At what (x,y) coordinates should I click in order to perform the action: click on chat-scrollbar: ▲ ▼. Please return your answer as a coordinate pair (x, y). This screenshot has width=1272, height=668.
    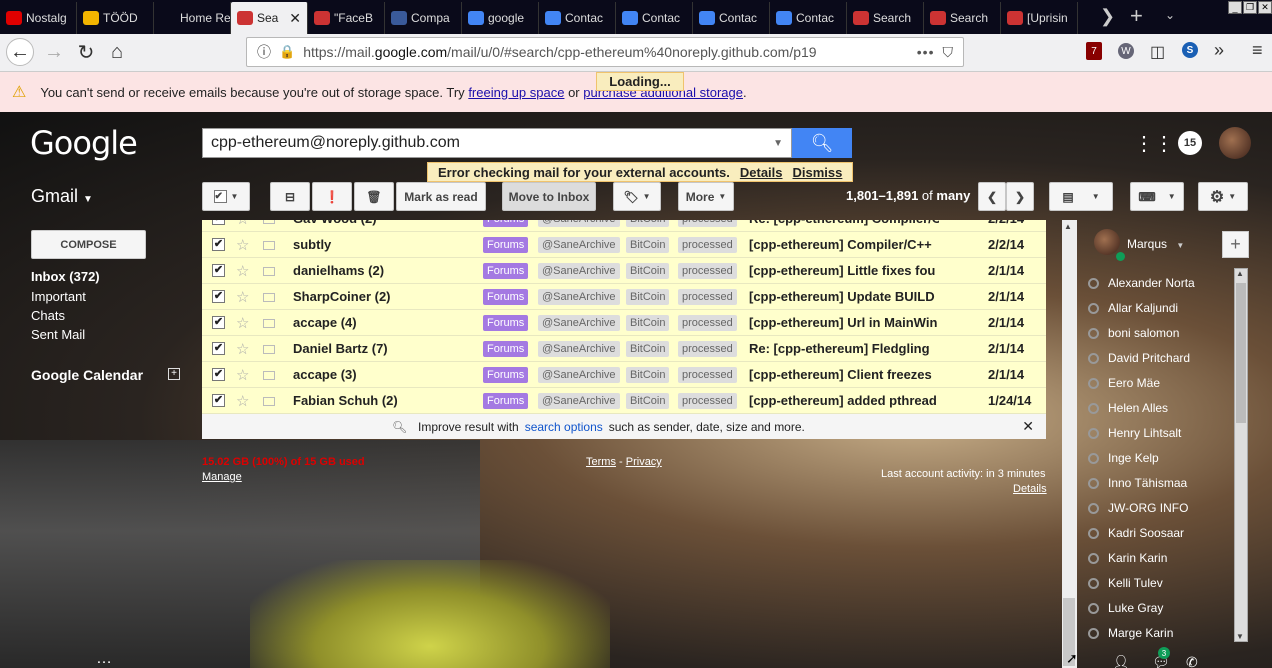
    Looking at the image, I should click on (1241, 455).